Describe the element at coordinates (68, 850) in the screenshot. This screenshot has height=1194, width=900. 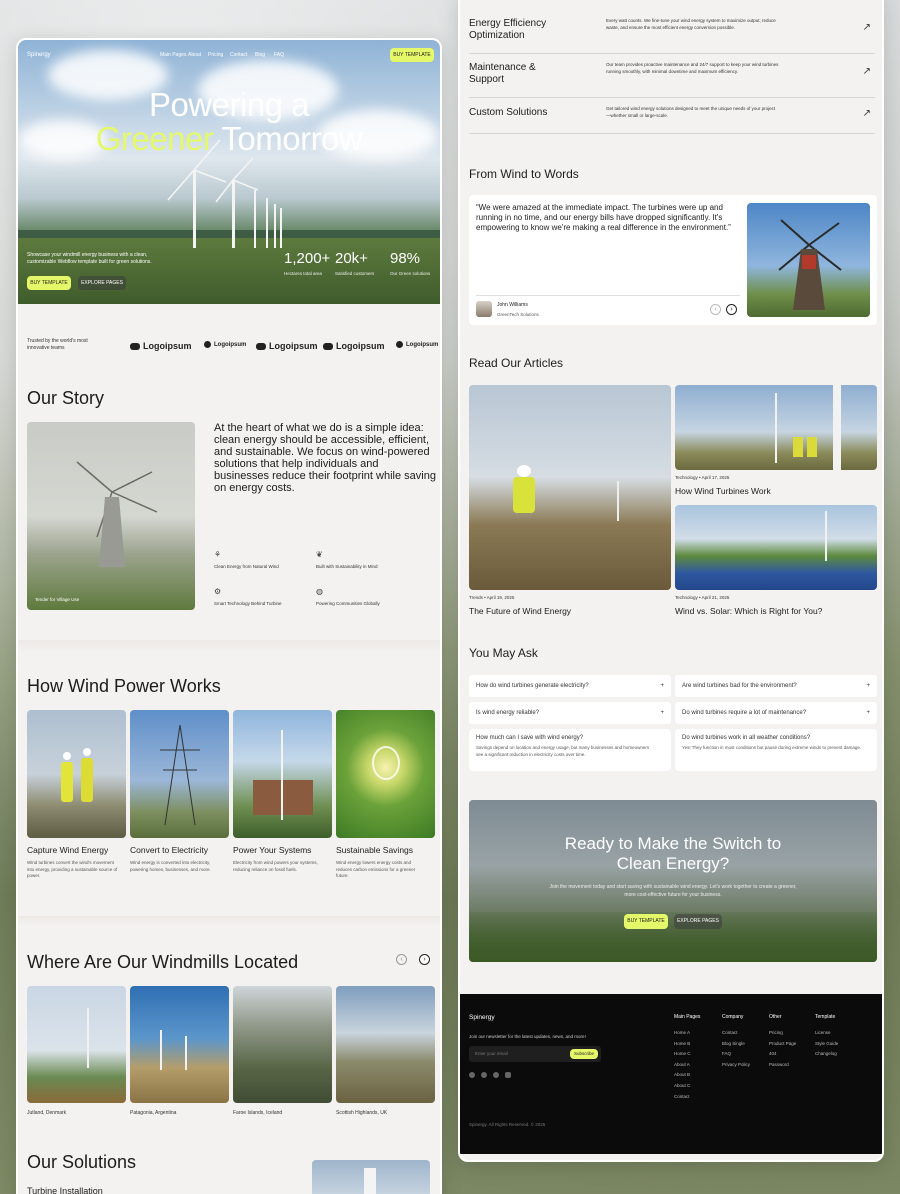
I see `step-capture-title: Capture Wind Energy` at that location.